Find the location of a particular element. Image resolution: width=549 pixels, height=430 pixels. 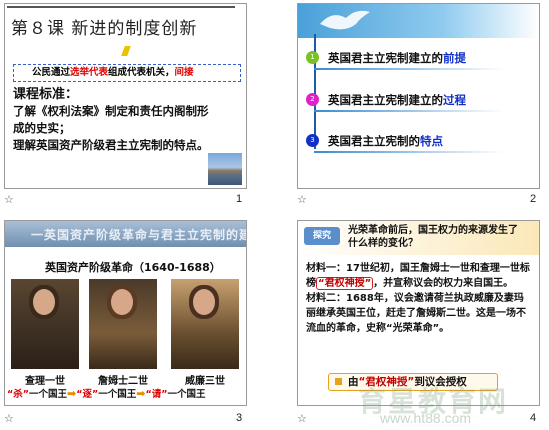

explore-question: 光荣革命前后，国王权力的来源发生了什么样的变化？ is located at coordinates (433, 237).